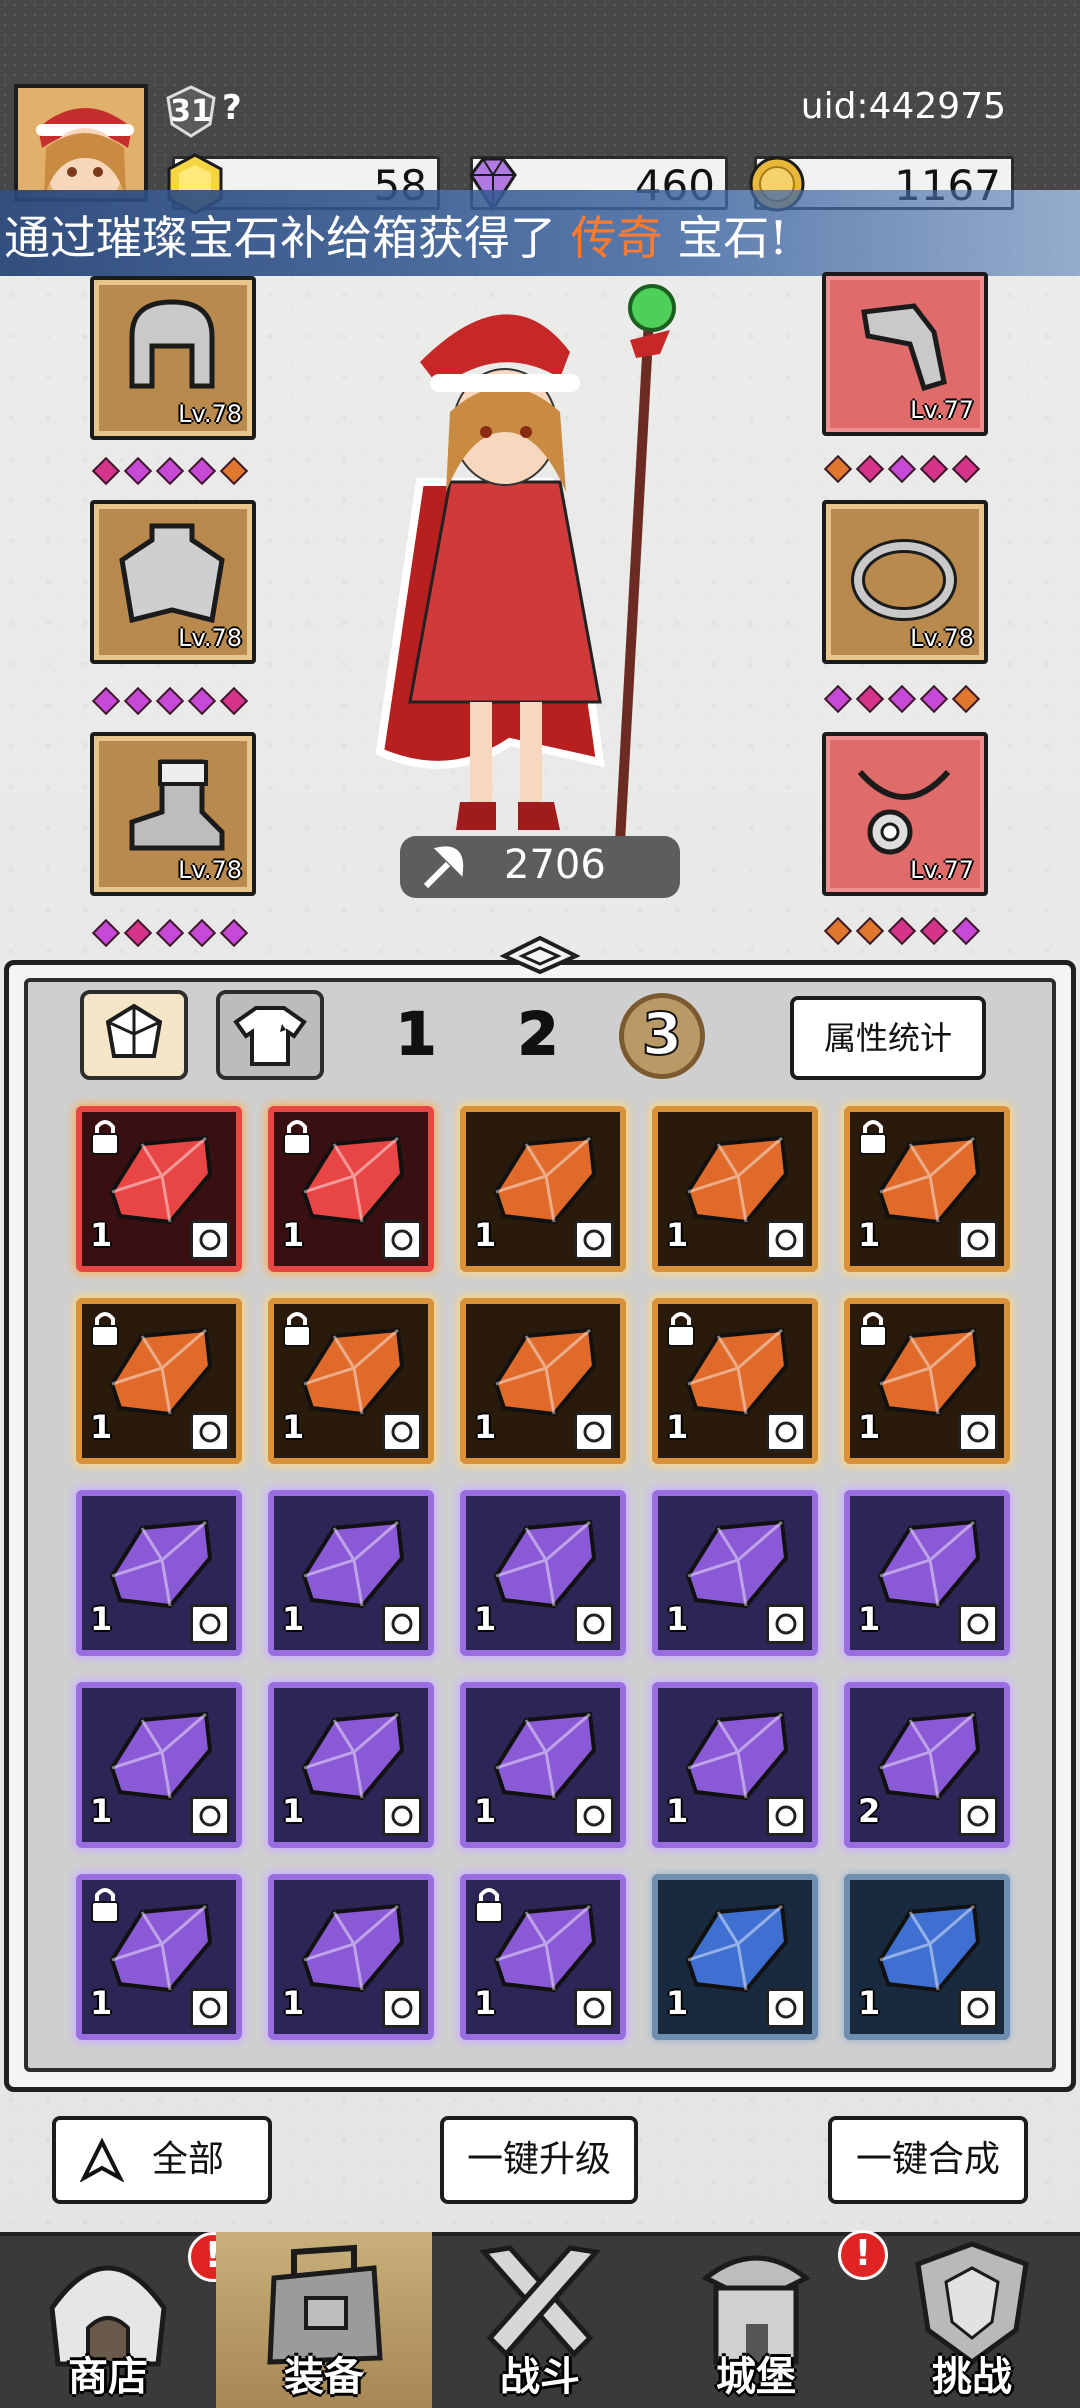 The image size is (1080, 2408). What do you see at coordinates (928, 2160) in the screenshot?
I see `merge-all-button: 一键合成` at bounding box center [928, 2160].